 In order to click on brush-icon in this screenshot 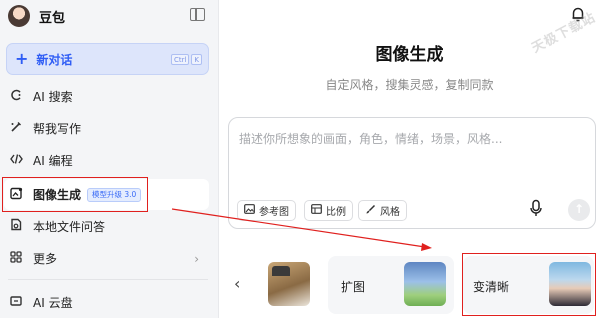, I will do `click(370, 211)`.